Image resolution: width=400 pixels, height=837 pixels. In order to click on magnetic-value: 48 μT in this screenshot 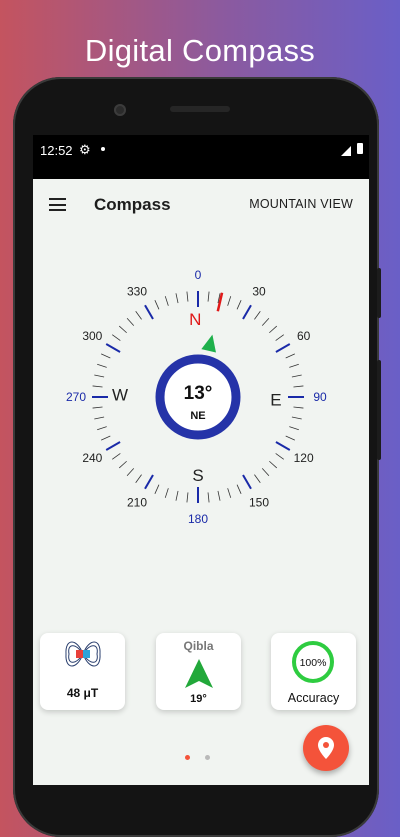, I will do `click(82, 693)`.